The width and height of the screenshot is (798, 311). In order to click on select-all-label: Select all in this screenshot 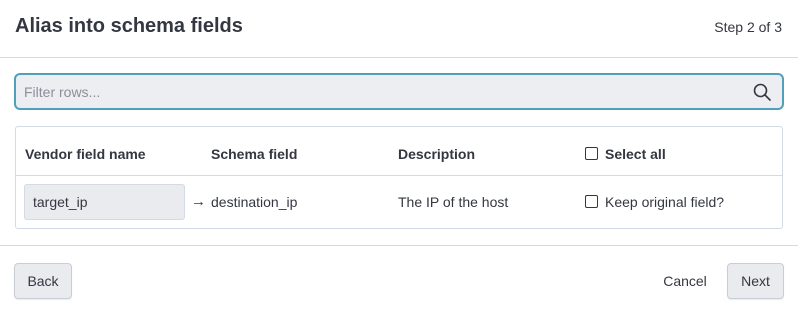, I will do `click(635, 154)`.